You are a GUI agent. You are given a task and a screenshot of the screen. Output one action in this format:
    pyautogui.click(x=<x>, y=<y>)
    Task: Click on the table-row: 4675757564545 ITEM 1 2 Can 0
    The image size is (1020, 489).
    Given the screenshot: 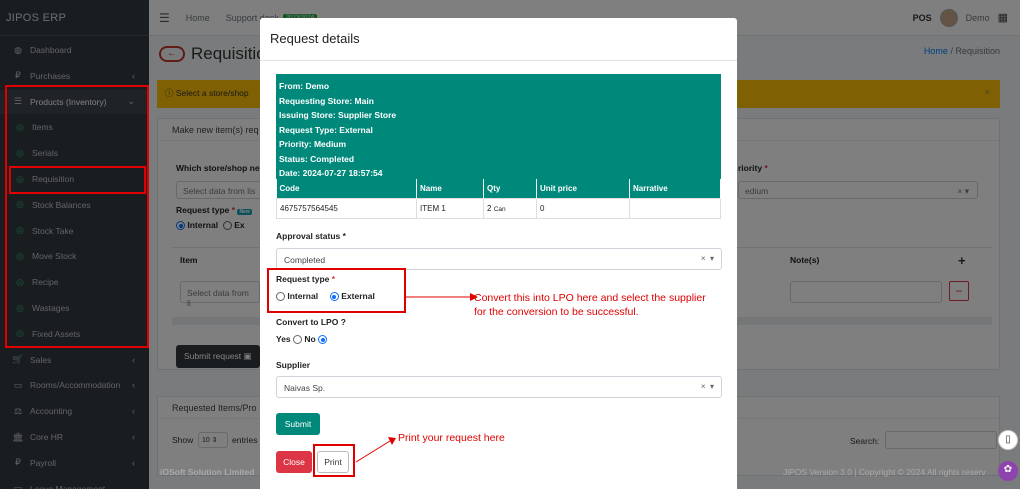 What is the action you would take?
    pyautogui.click(x=498, y=208)
    